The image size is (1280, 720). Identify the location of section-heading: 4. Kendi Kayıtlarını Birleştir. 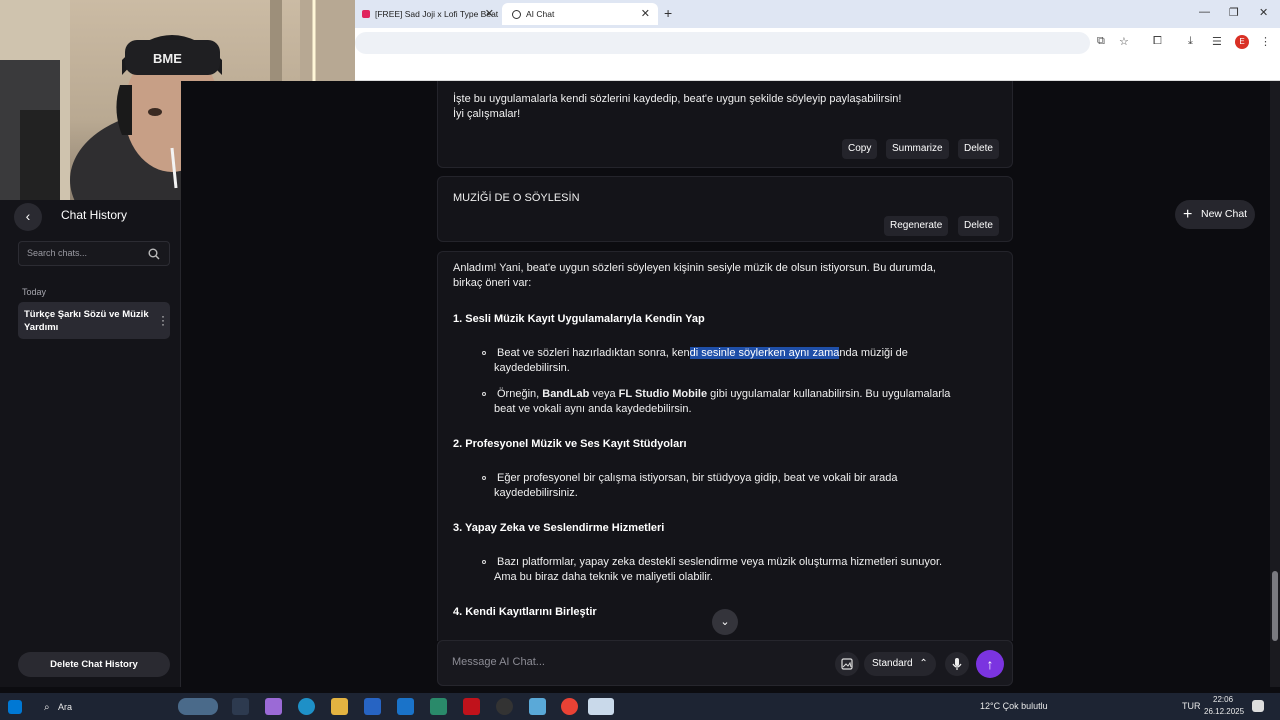
(525, 612).